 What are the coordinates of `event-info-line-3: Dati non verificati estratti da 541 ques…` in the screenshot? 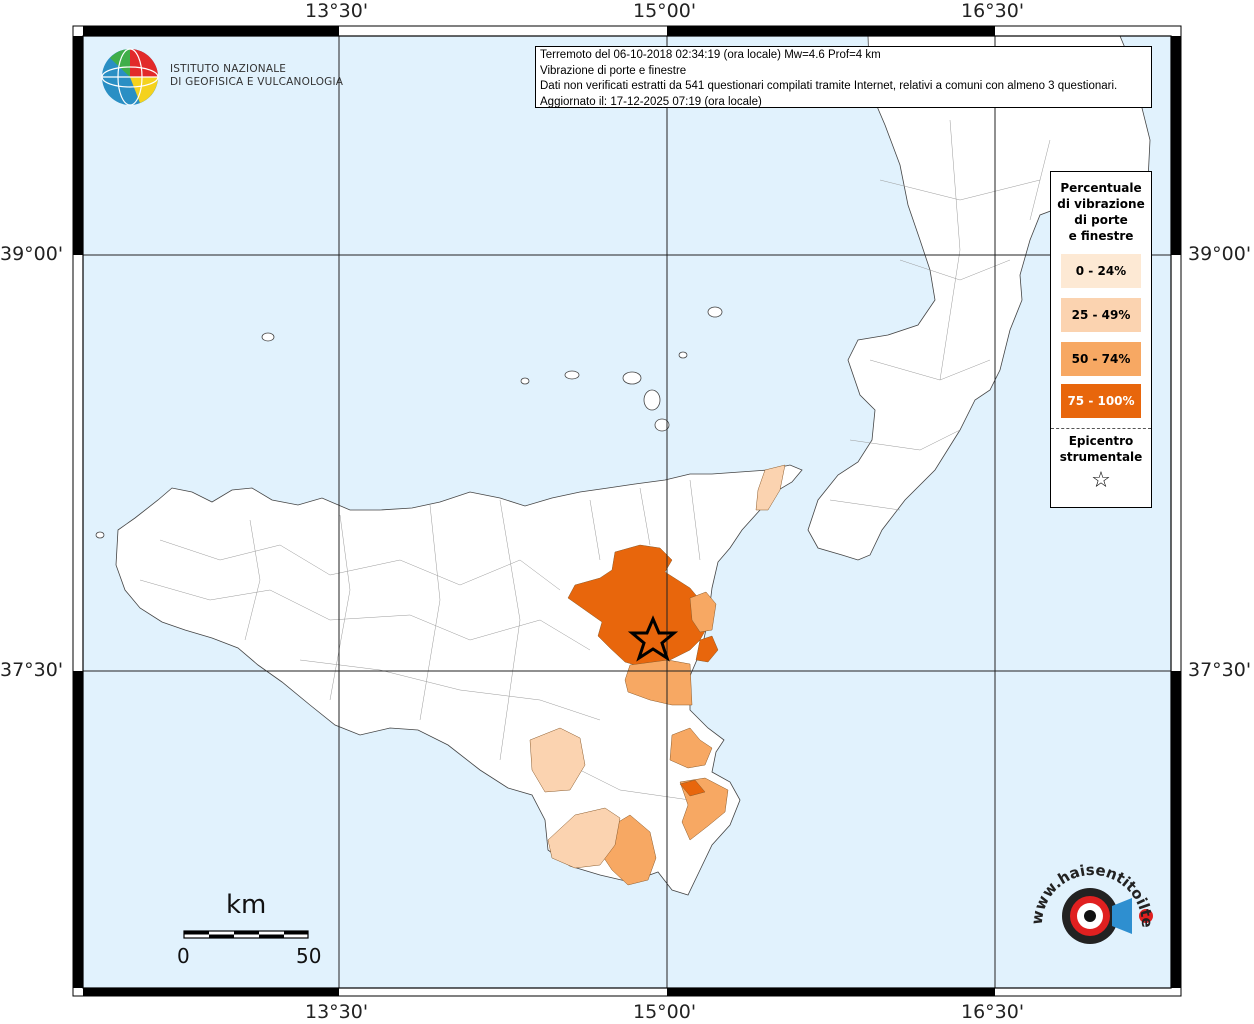 It's located at (829, 86).